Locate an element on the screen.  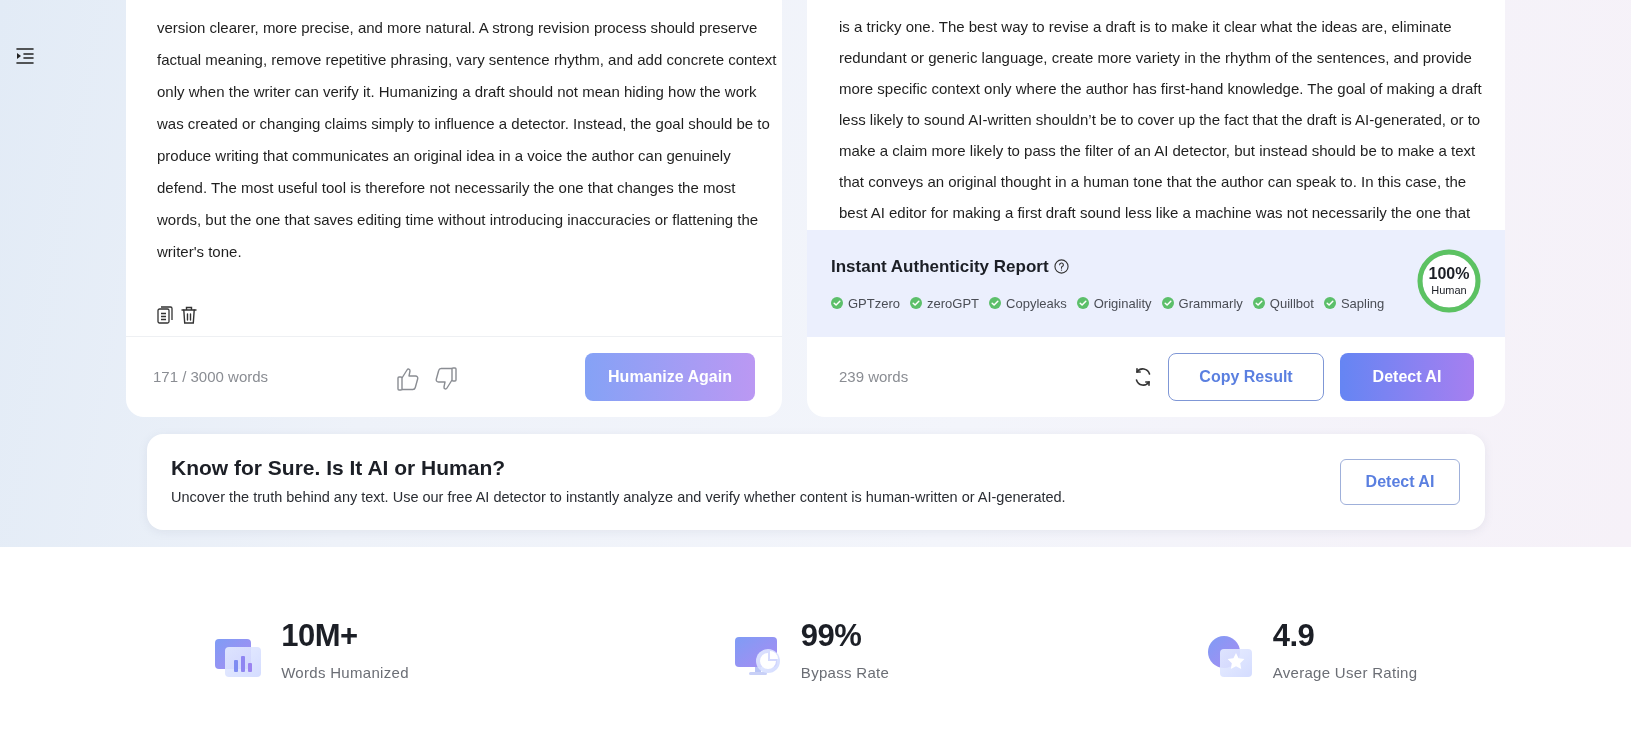
trash-icon is located at coordinates (189, 315).